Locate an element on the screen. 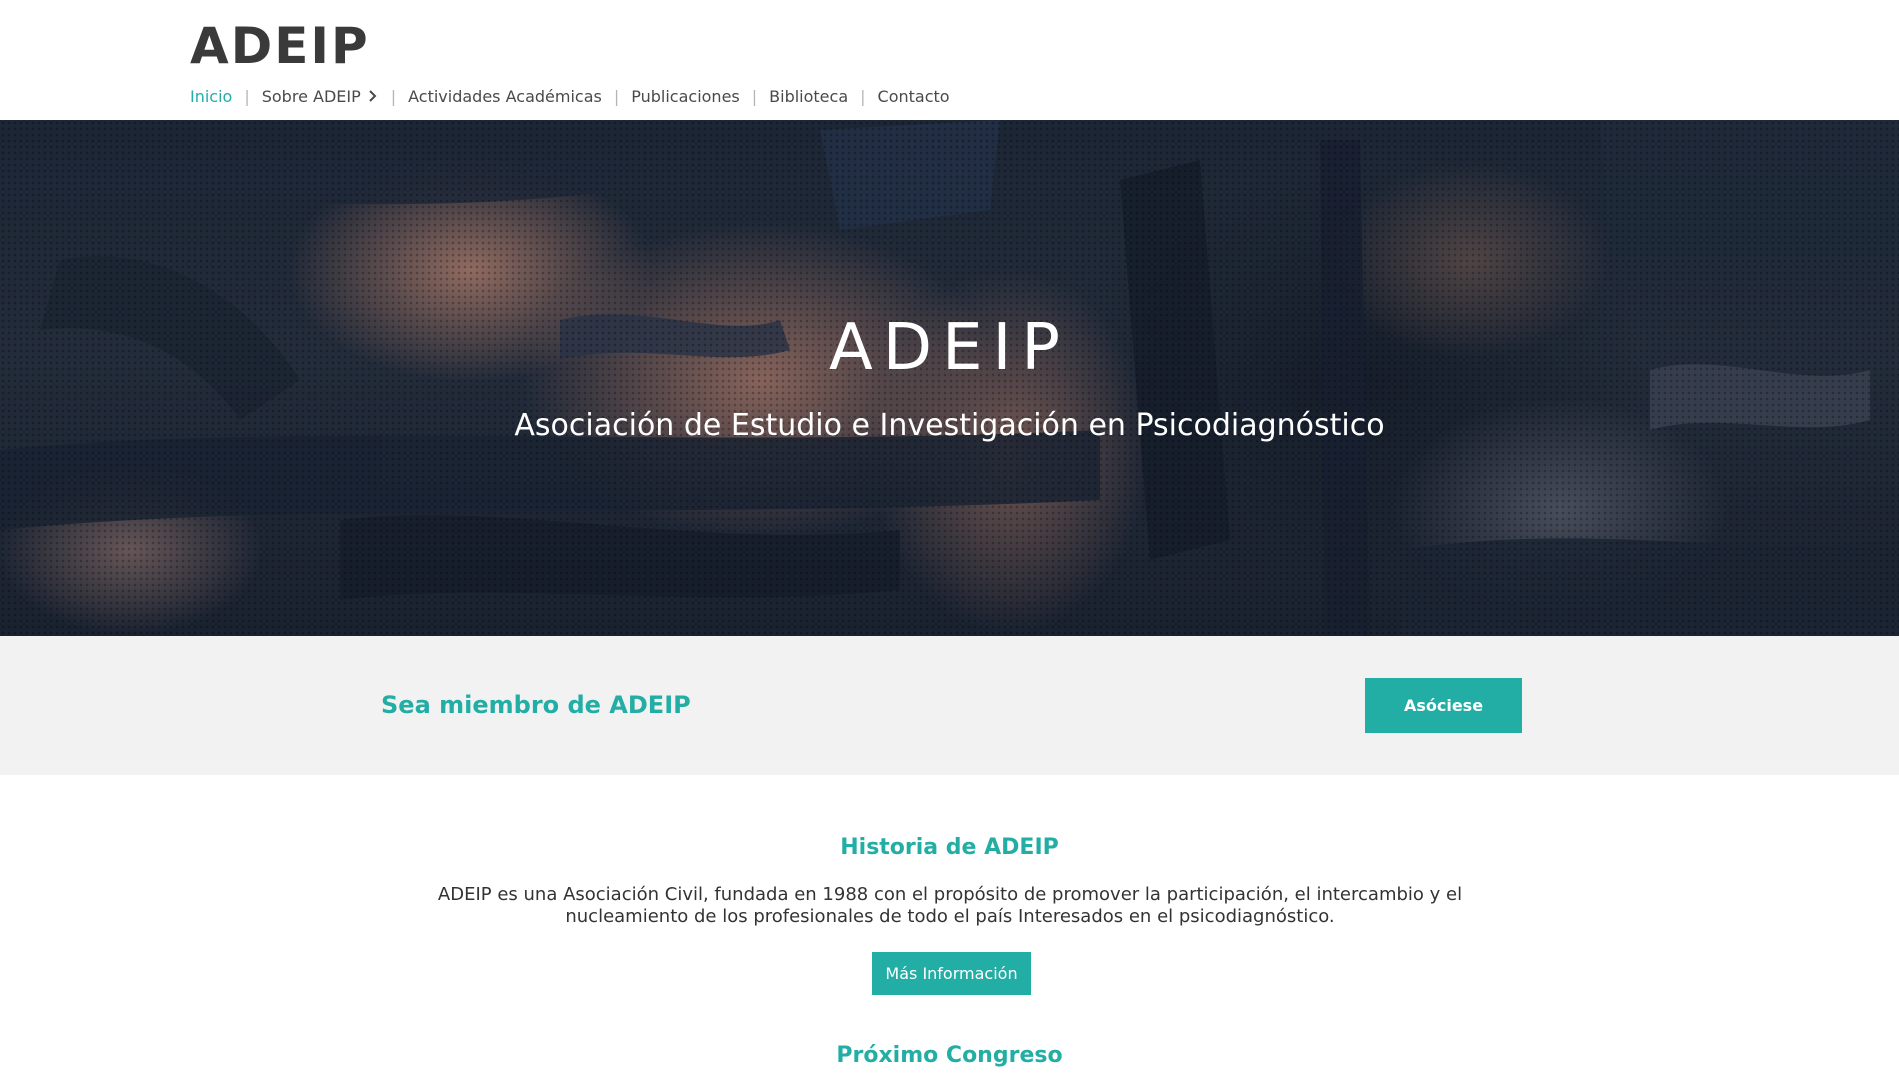 This screenshot has height=1079, width=1899. nav-item-sobre-adeip: Sobre ADEIP is located at coordinates (320, 96).